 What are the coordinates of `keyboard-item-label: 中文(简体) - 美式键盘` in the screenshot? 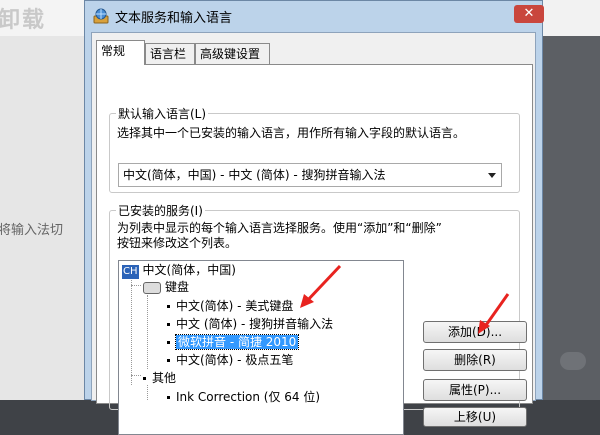 It's located at (235, 306).